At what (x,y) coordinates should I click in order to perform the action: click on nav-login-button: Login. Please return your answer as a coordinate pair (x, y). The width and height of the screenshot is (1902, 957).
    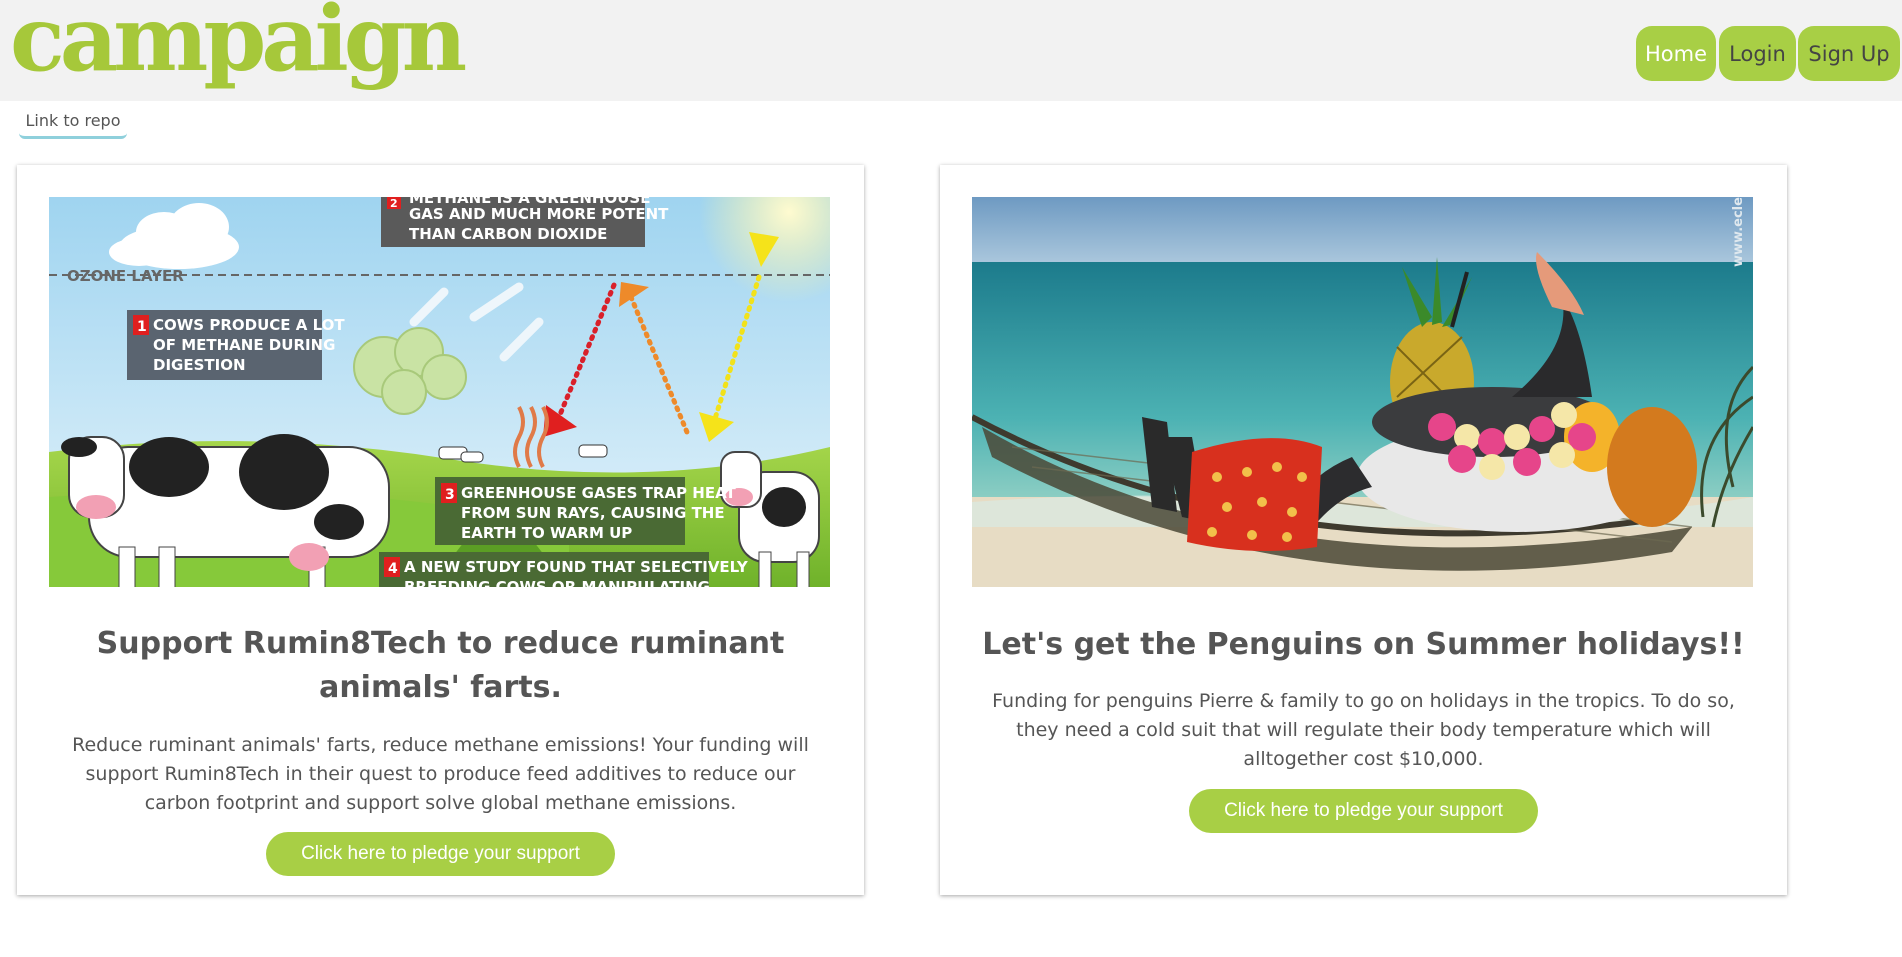
    Looking at the image, I should click on (1757, 53).